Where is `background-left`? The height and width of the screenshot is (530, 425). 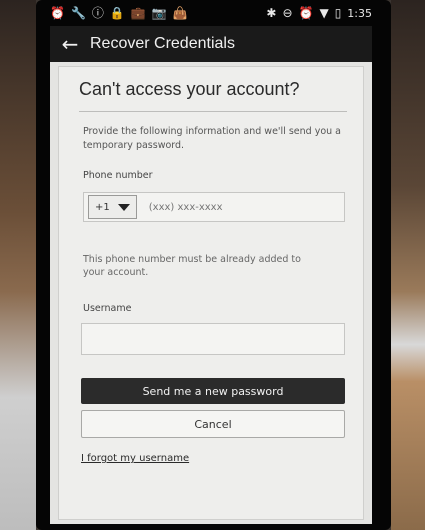
background-left is located at coordinates (18, 265).